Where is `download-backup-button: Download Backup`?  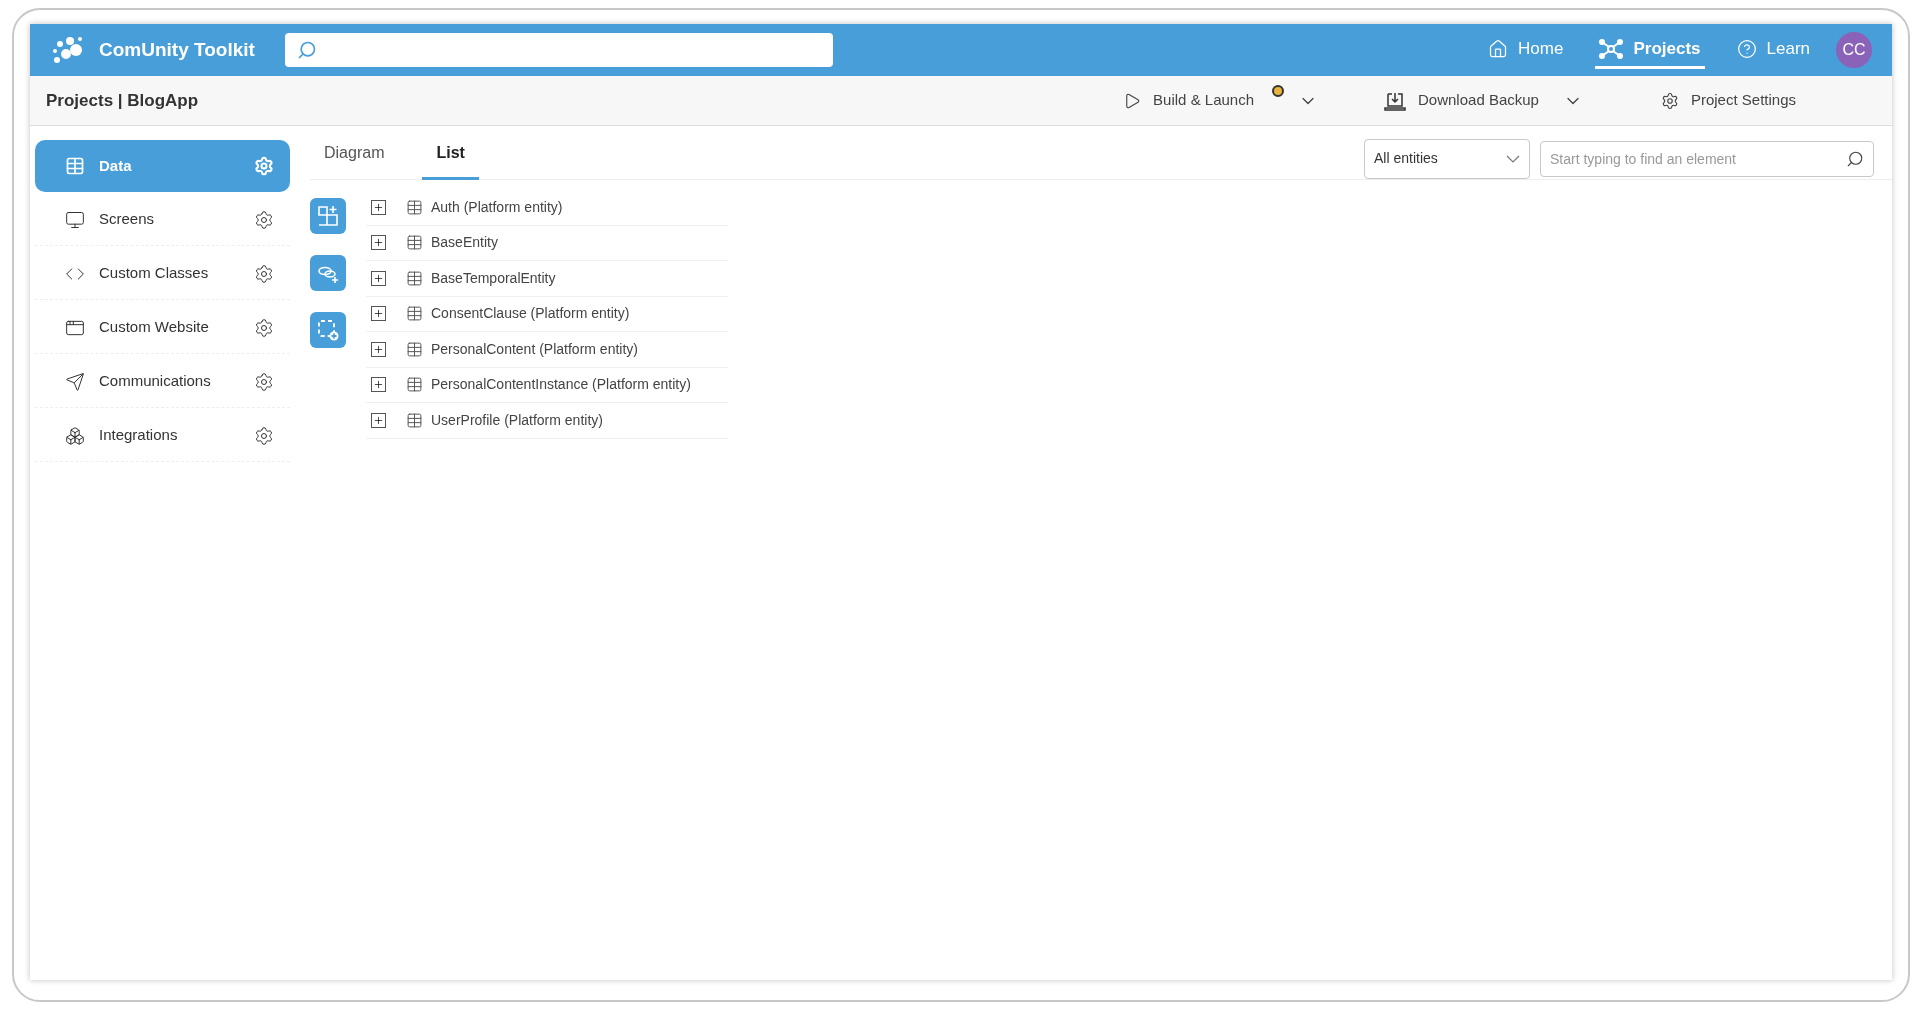 download-backup-button: Download Backup is located at coordinates (1461, 100).